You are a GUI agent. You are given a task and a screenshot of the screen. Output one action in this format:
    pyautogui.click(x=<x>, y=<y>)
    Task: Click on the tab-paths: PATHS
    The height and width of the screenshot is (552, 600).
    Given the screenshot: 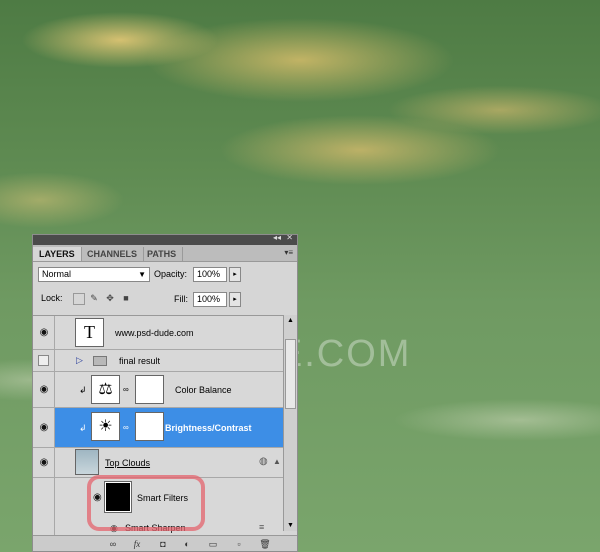 What is the action you would take?
    pyautogui.click(x=162, y=254)
    